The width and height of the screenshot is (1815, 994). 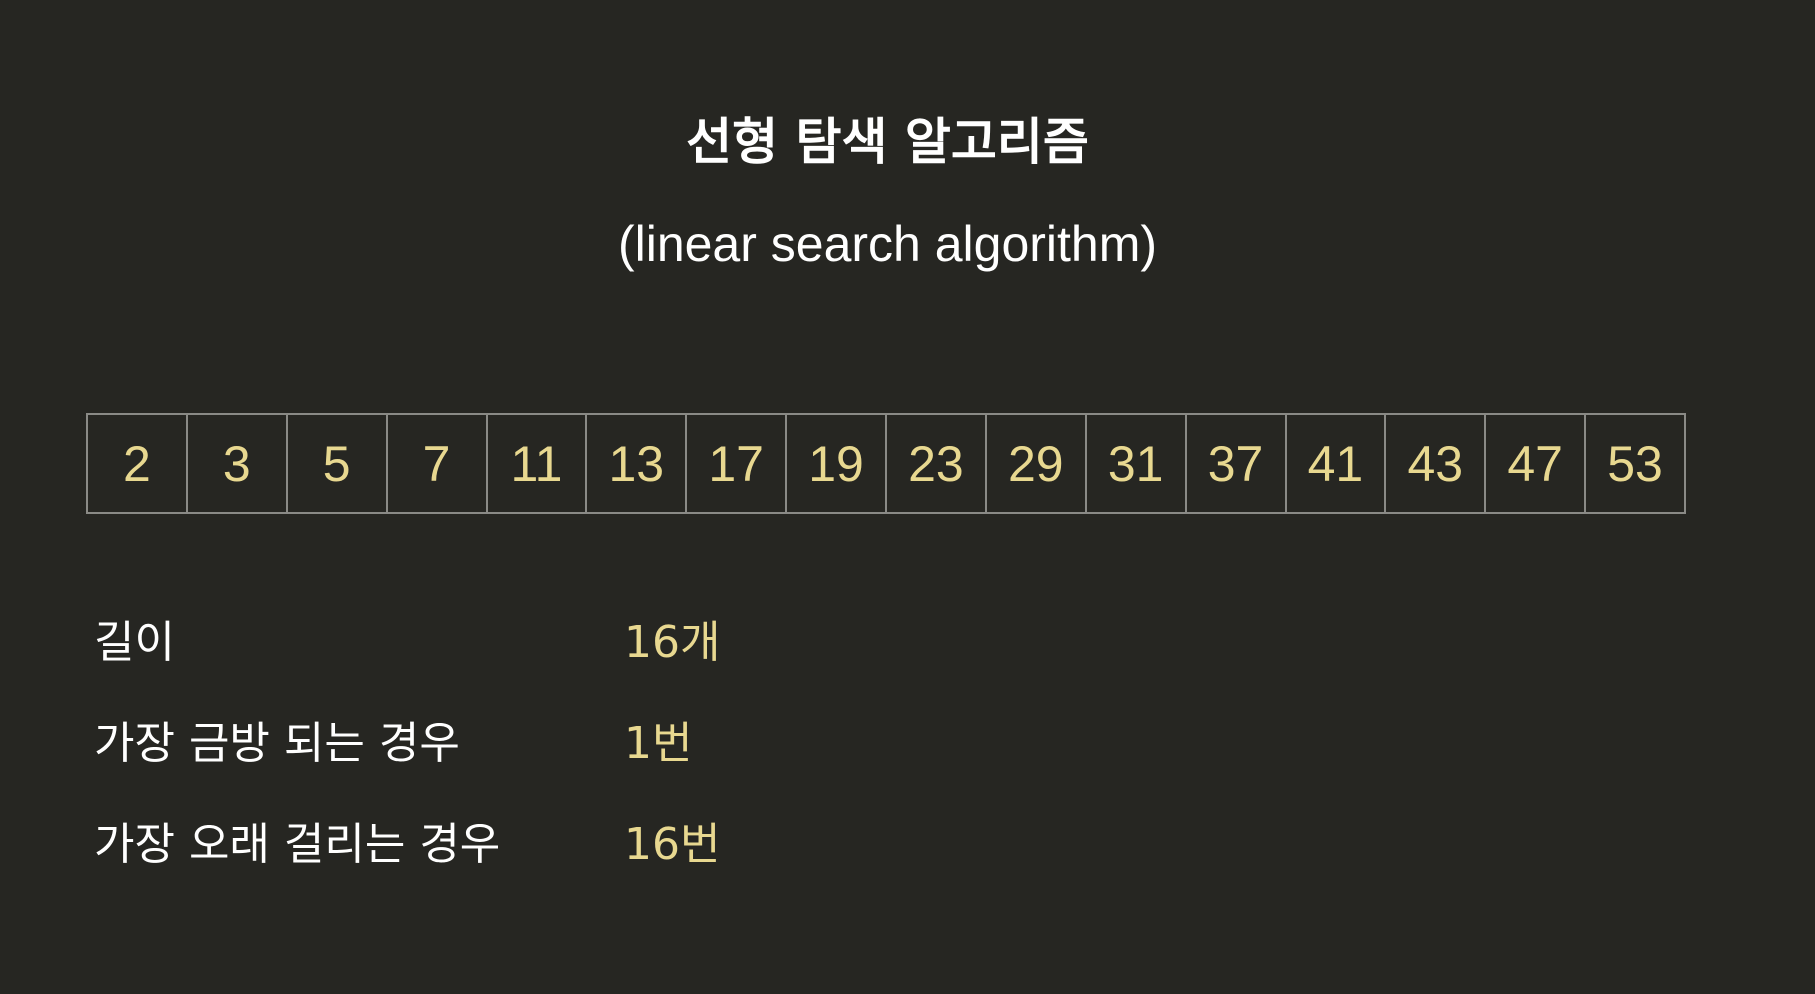 I want to click on array-diagram: 2 3 5 7 11 13 17 19 23 29 31 37 41 43 47 53, so click(x=886, y=463).